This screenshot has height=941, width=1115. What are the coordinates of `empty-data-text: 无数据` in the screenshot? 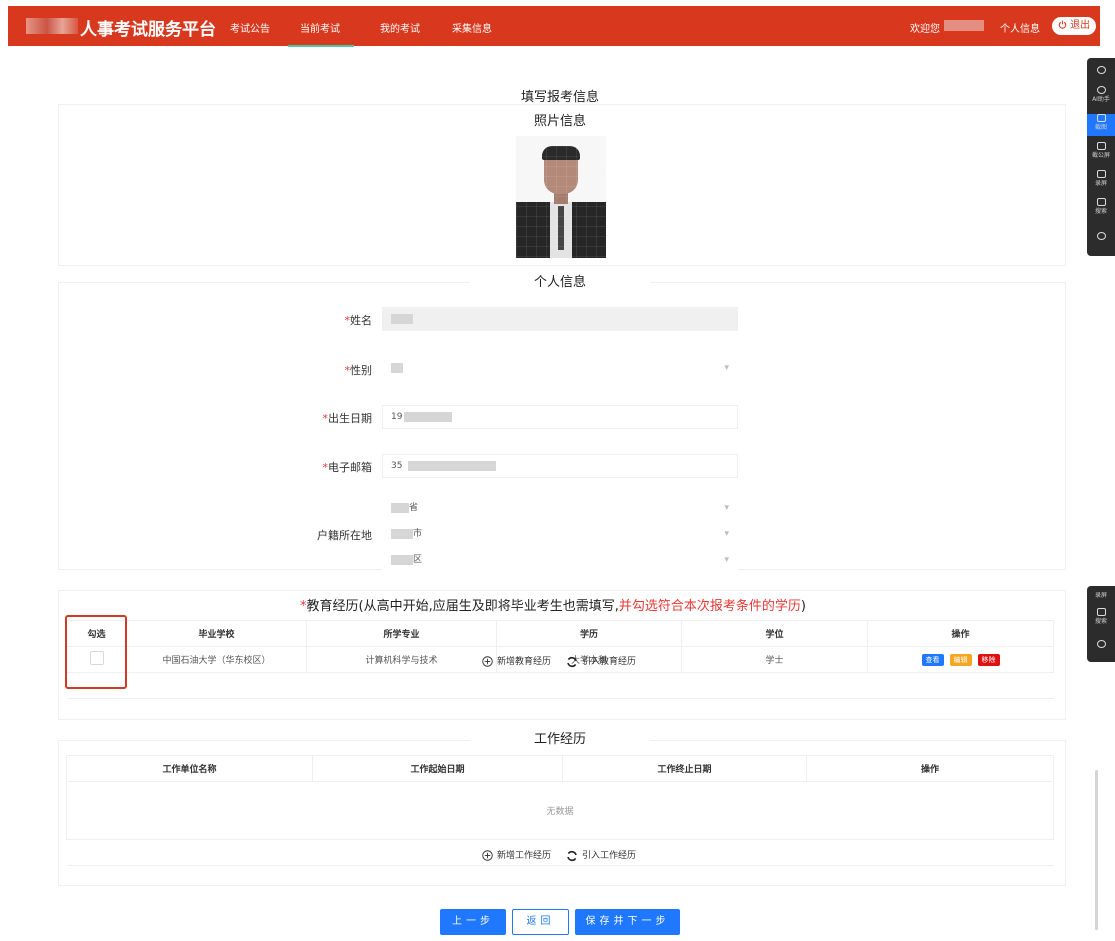 It's located at (560, 810).